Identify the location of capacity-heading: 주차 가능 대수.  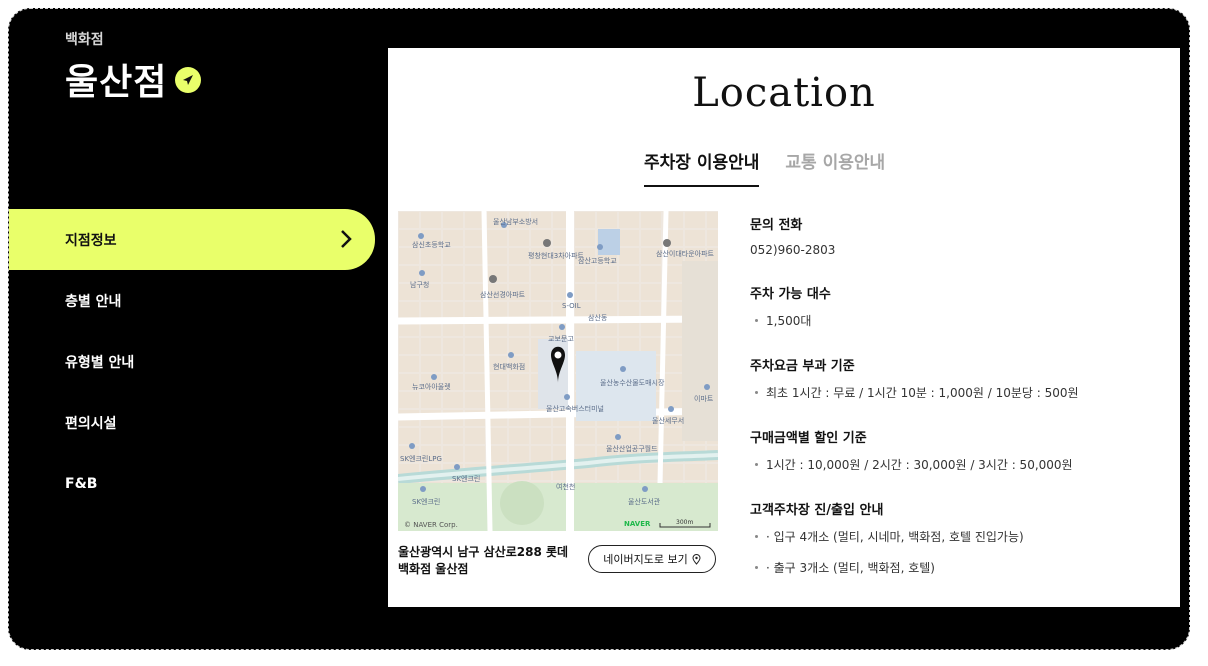
(790, 294).